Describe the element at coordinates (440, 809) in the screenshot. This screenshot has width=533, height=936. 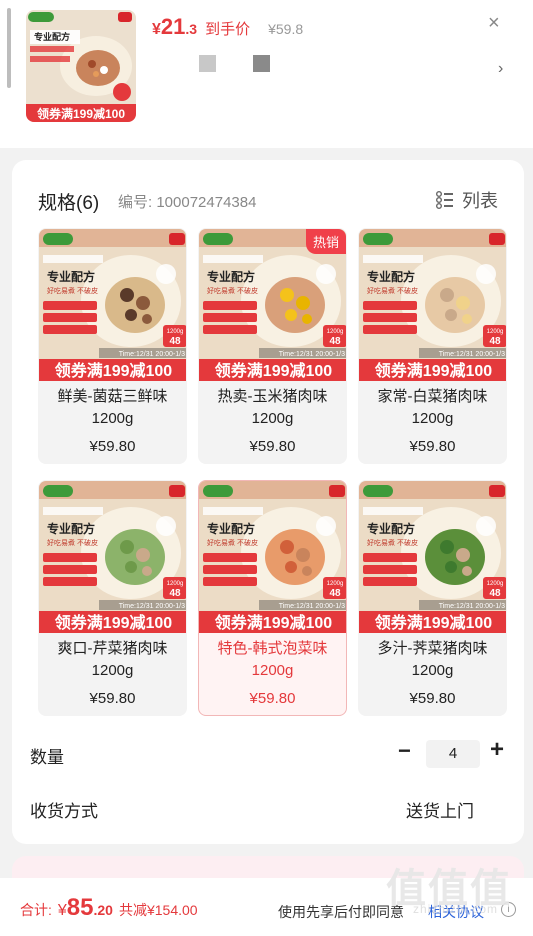
I see `shipping-method-value: 送货上门` at that location.